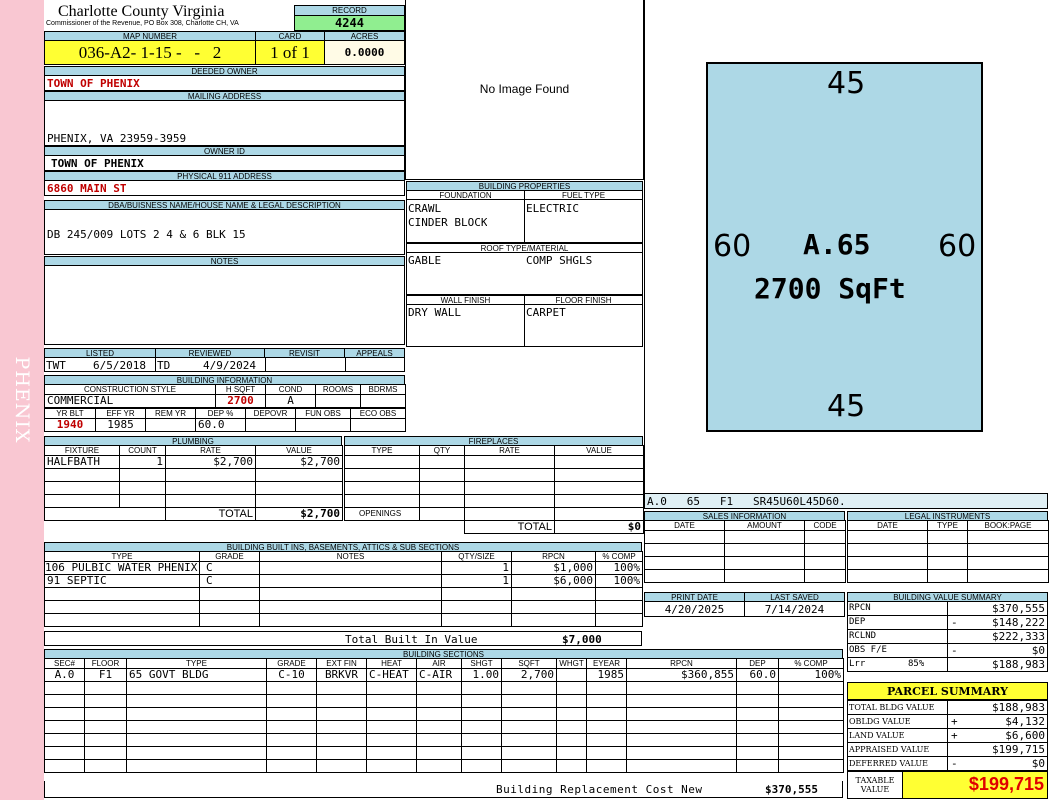 This screenshot has width=1050, height=800. Describe the element at coordinates (1018, 707) in the screenshot. I see `parcel-summary-value: $188,983` at that location.